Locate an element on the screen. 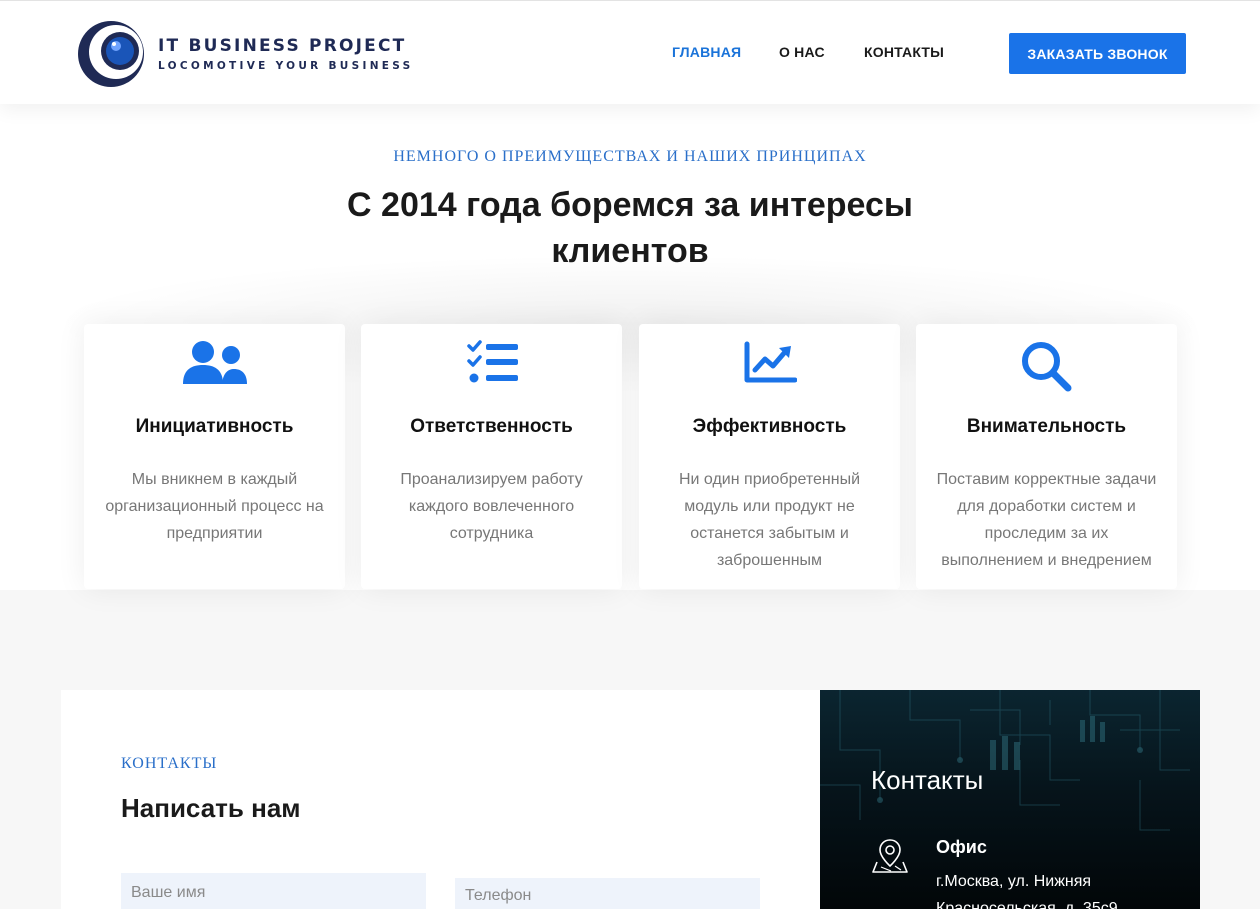  nav-item-home: ГЛАВНАЯ is located at coordinates (706, 52).